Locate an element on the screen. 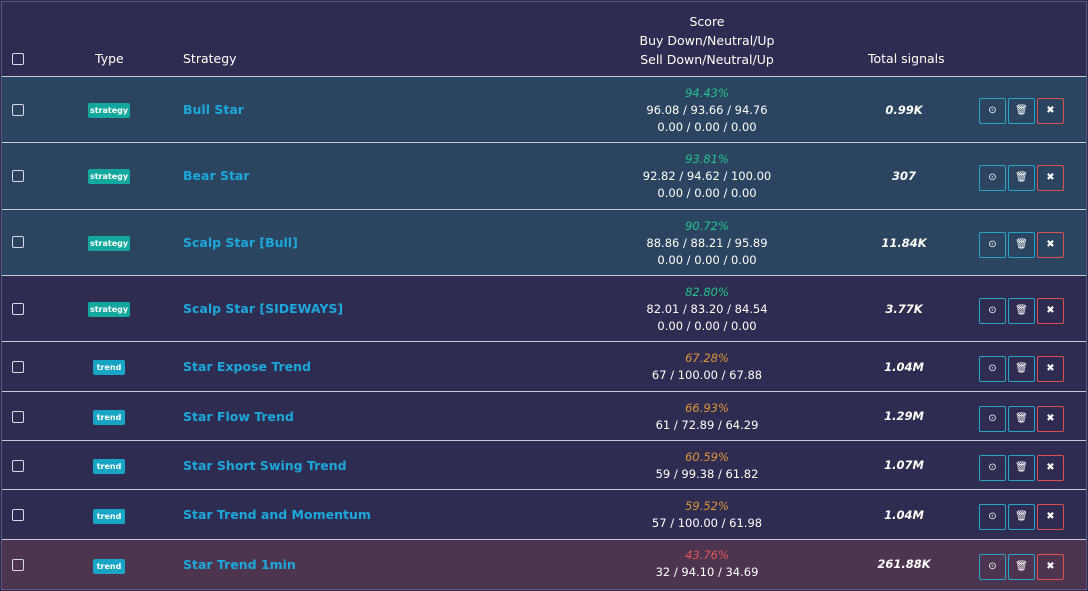 The width and height of the screenshot is (1088, 591). score-buy: 82.01 / 83.20 / 84.54 is located at coordinates (707, 309).